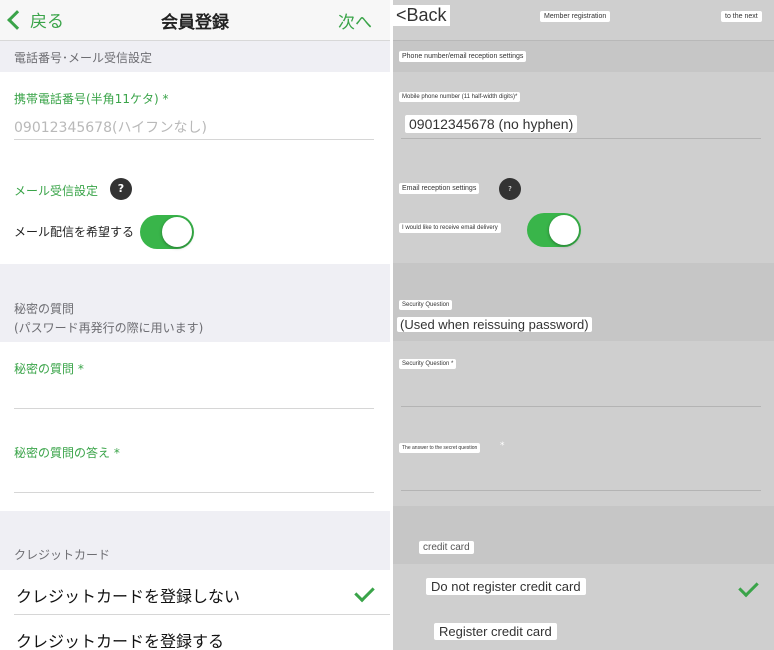 The height and width of the screenshot is (650, 774). Describe the element at coordinates (56, 191) in the screenshot. I see `email-label: メール受信設定` at that location.